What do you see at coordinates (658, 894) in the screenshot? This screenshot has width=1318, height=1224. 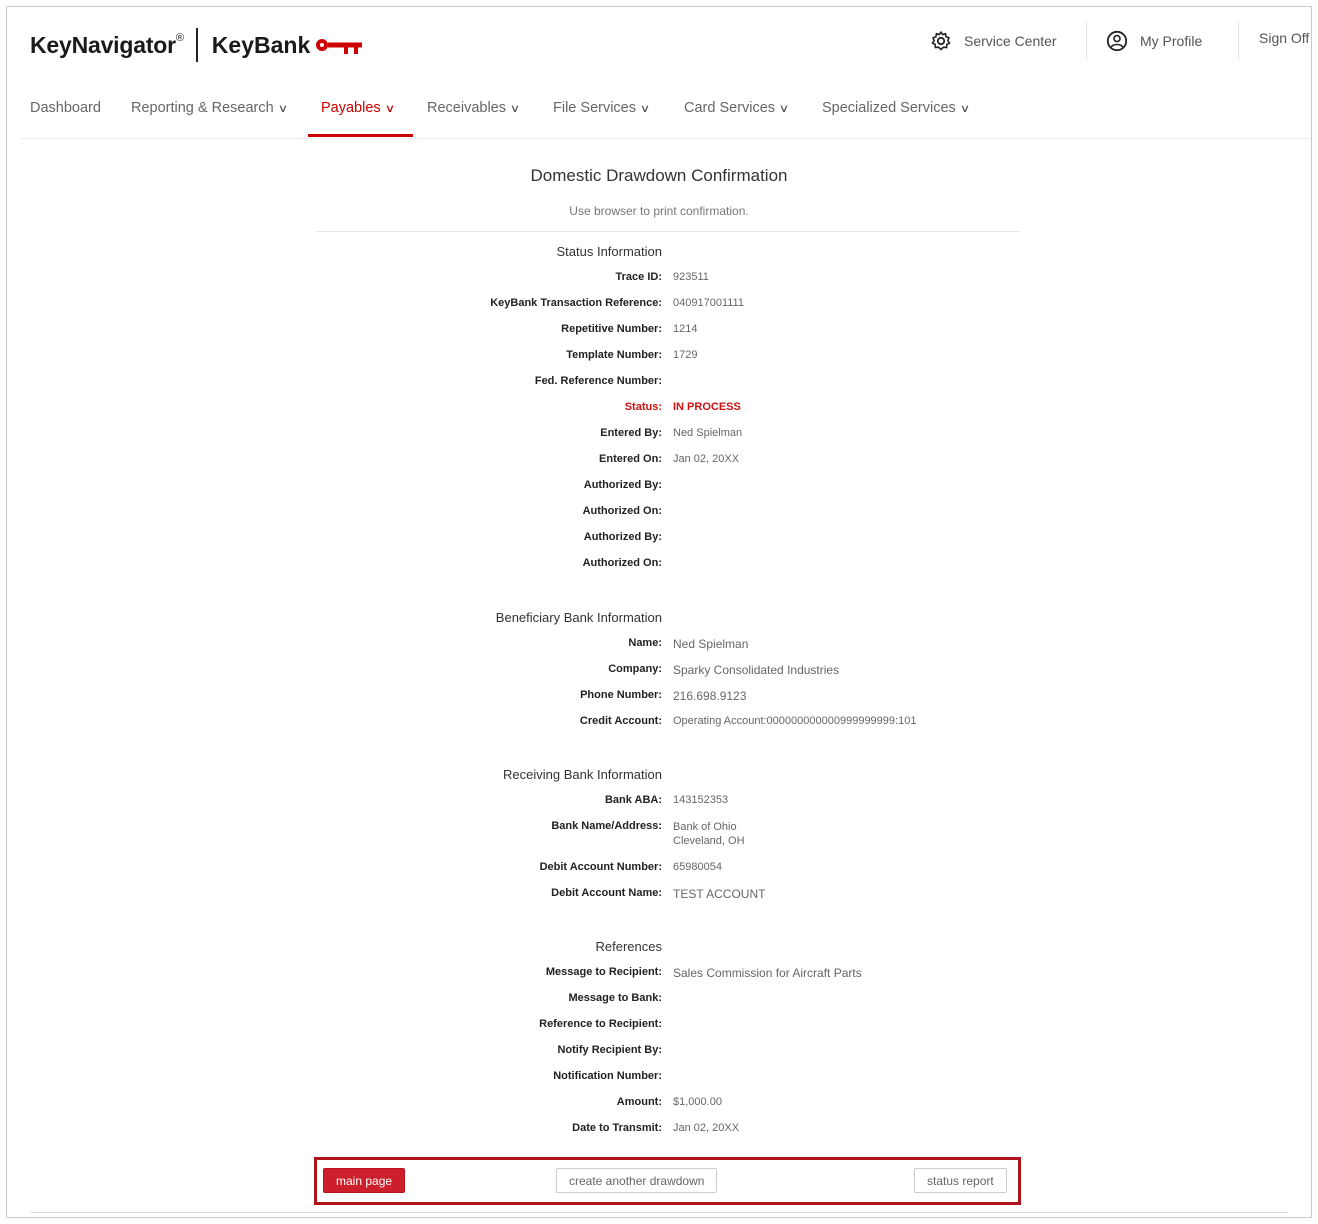 I see `detail-row-debit-account-name: Debit Account Name: TEST ACCOUNT` at bounding box center [658, 894].